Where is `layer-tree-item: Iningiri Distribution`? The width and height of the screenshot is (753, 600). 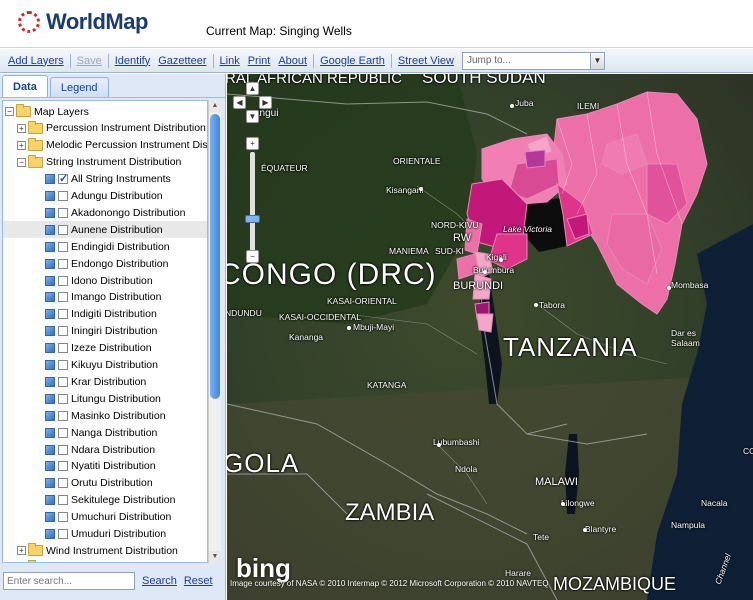 layer-tree-item: Iningiri Distribution is located at coordinates (105, 331).